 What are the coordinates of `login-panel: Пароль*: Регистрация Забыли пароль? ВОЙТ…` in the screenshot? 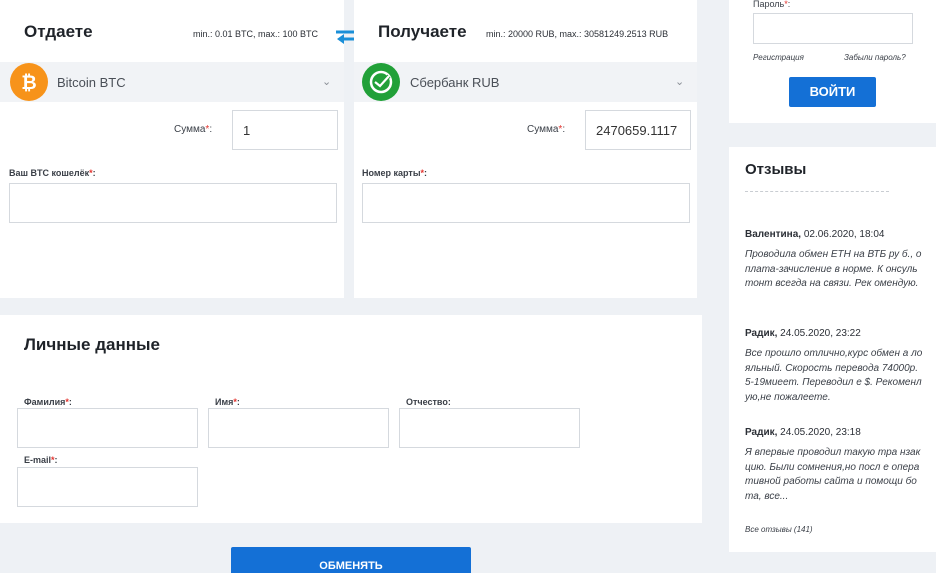 It's located at (832, 61).